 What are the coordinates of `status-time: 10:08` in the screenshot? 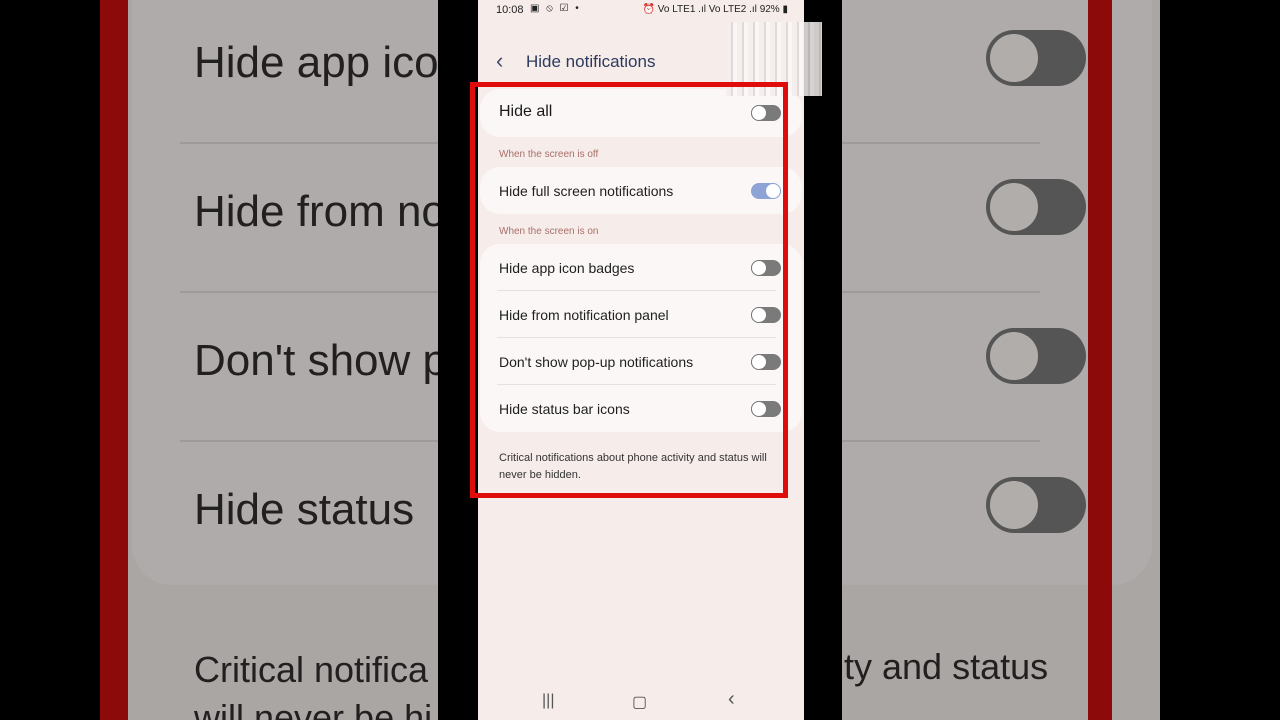 It's located at (510, 10).